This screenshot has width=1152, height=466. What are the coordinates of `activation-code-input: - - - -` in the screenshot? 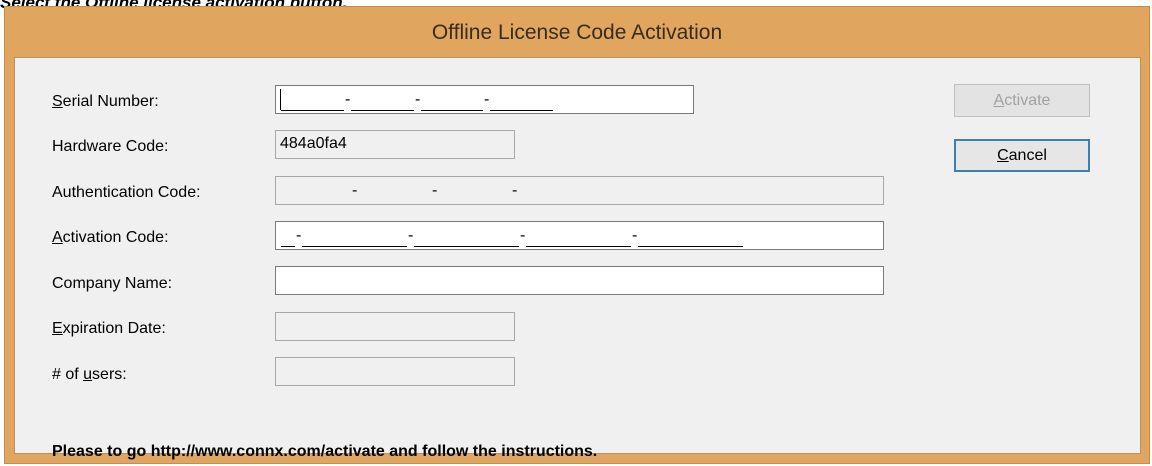 It's located at (579, 235).